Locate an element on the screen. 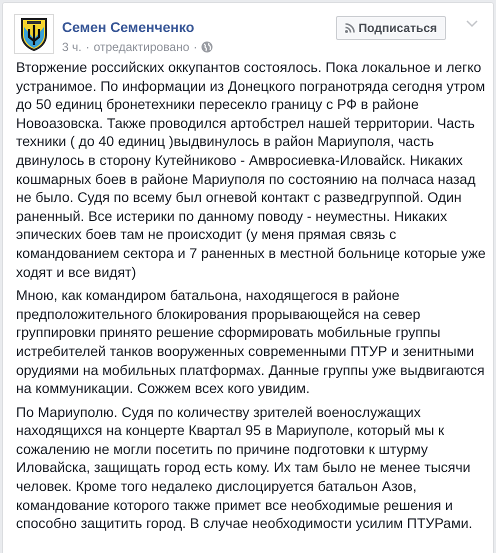 This screenshot has width=496, height=553. author-name: Семен Семенченко is located at coordinates (128, 27).